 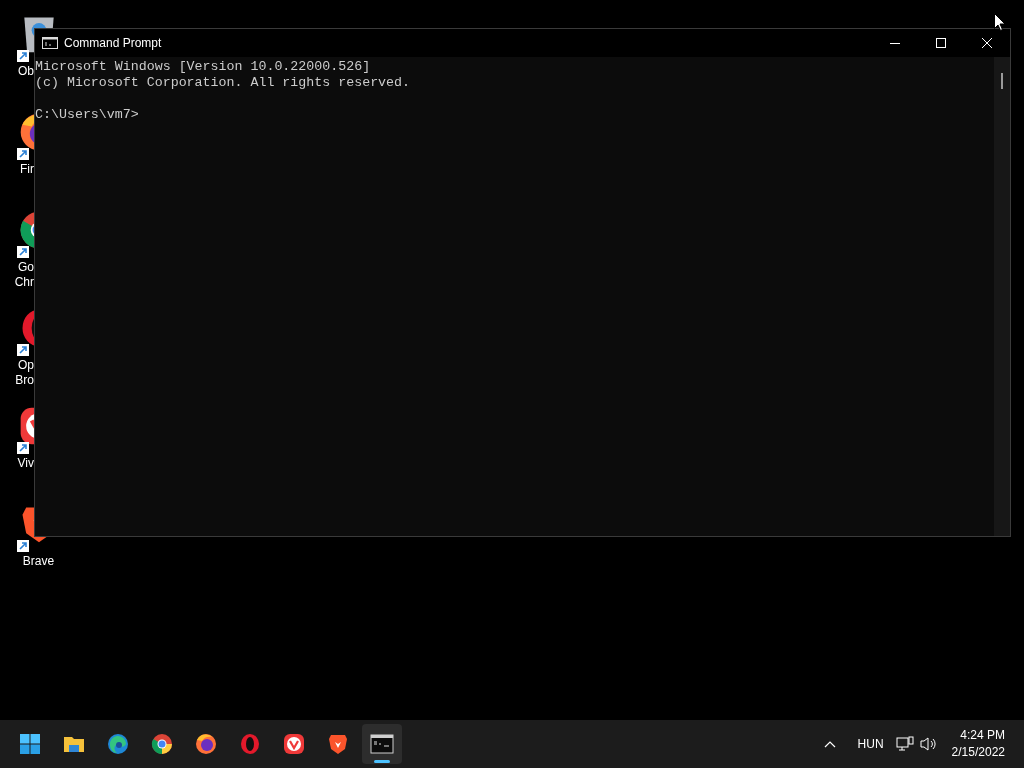 What do you see at coordinates (24, 282) in the screenshot?
I see `desktop-icon-label: Chr` at bounding box center [24, 282].